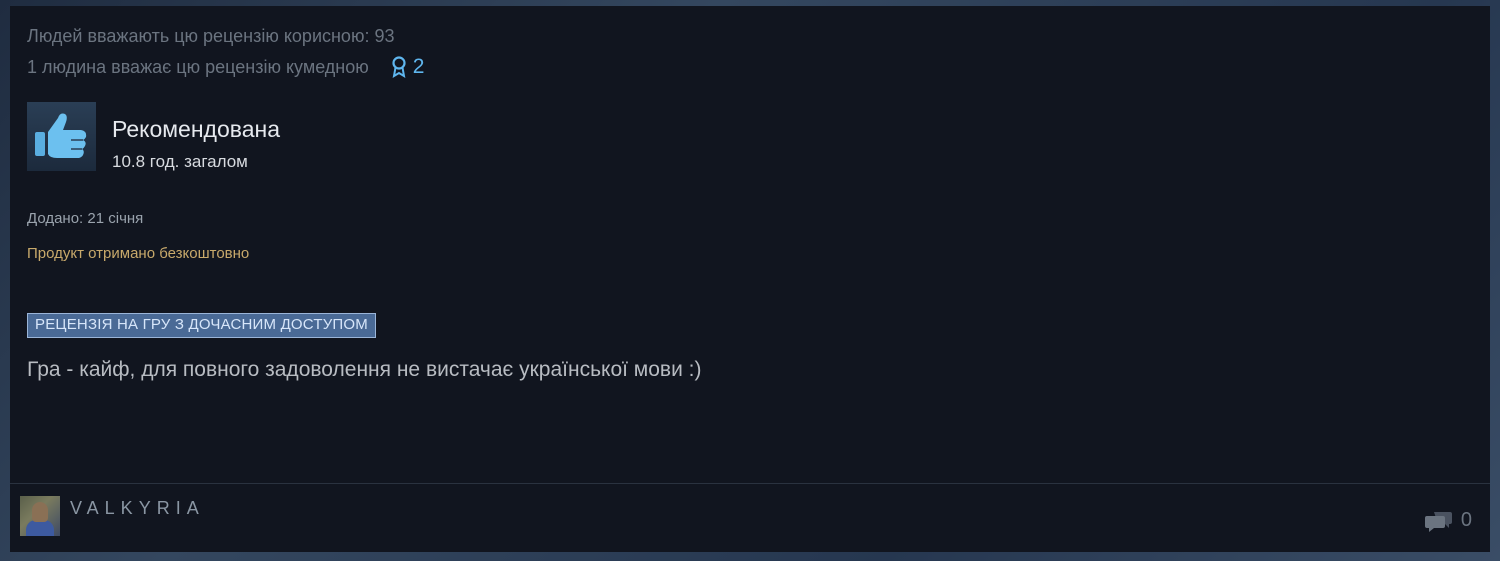  I want to click on footer-divider, so click(750, 483).